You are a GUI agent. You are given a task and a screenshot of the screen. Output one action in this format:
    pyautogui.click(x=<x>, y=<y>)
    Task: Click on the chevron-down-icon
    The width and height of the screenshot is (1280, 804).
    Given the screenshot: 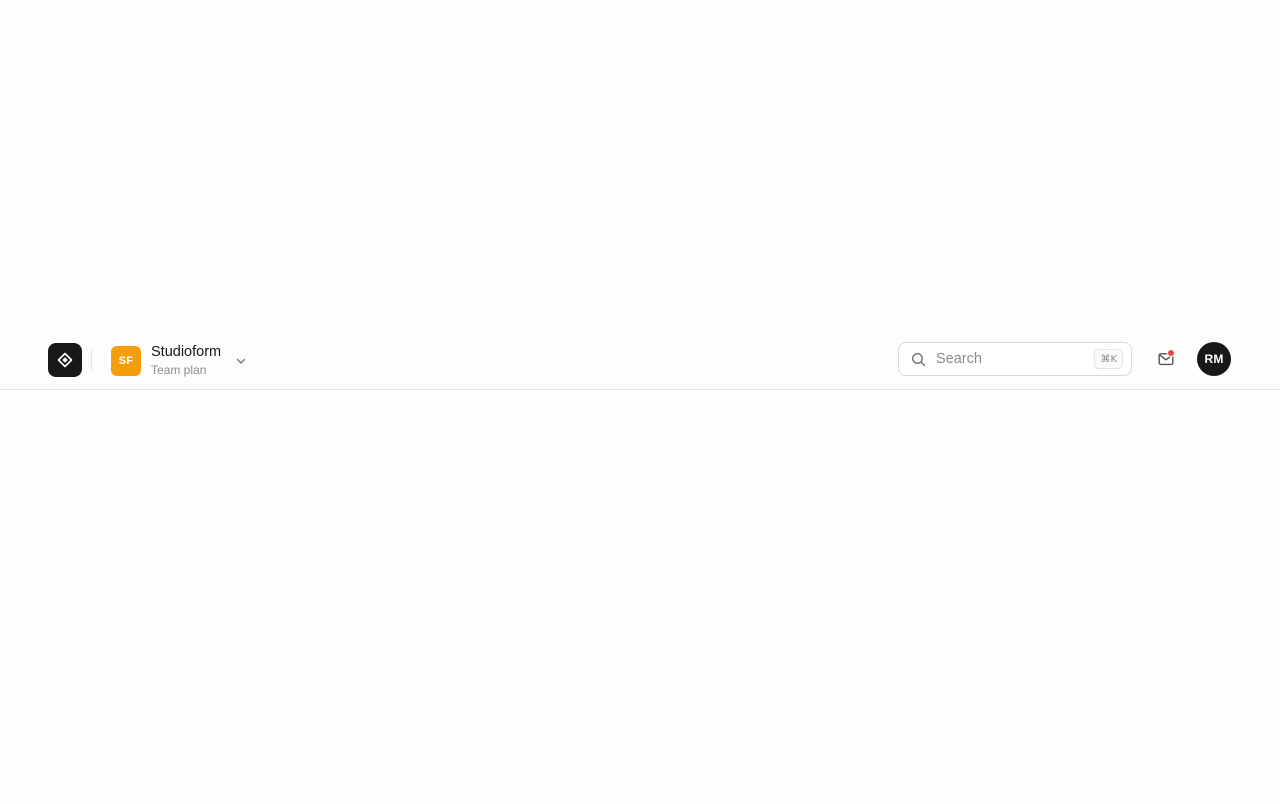 What is the action you would take?
    pyautogui.click(x=241, y=361)
    